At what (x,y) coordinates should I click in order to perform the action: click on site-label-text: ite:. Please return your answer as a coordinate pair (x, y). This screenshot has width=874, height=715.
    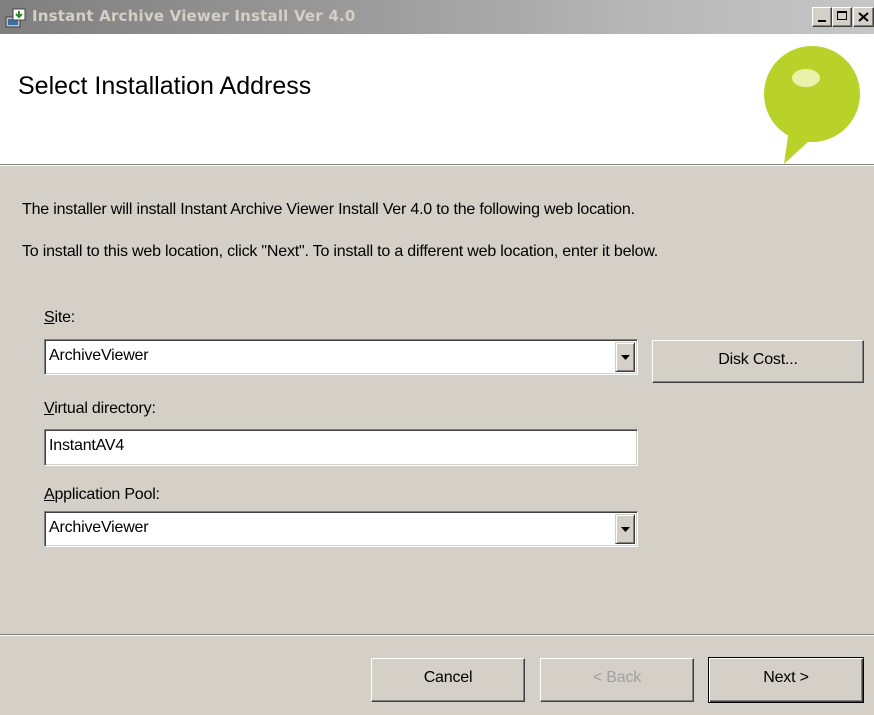
    Looking at the image, I should click on (65, 317).